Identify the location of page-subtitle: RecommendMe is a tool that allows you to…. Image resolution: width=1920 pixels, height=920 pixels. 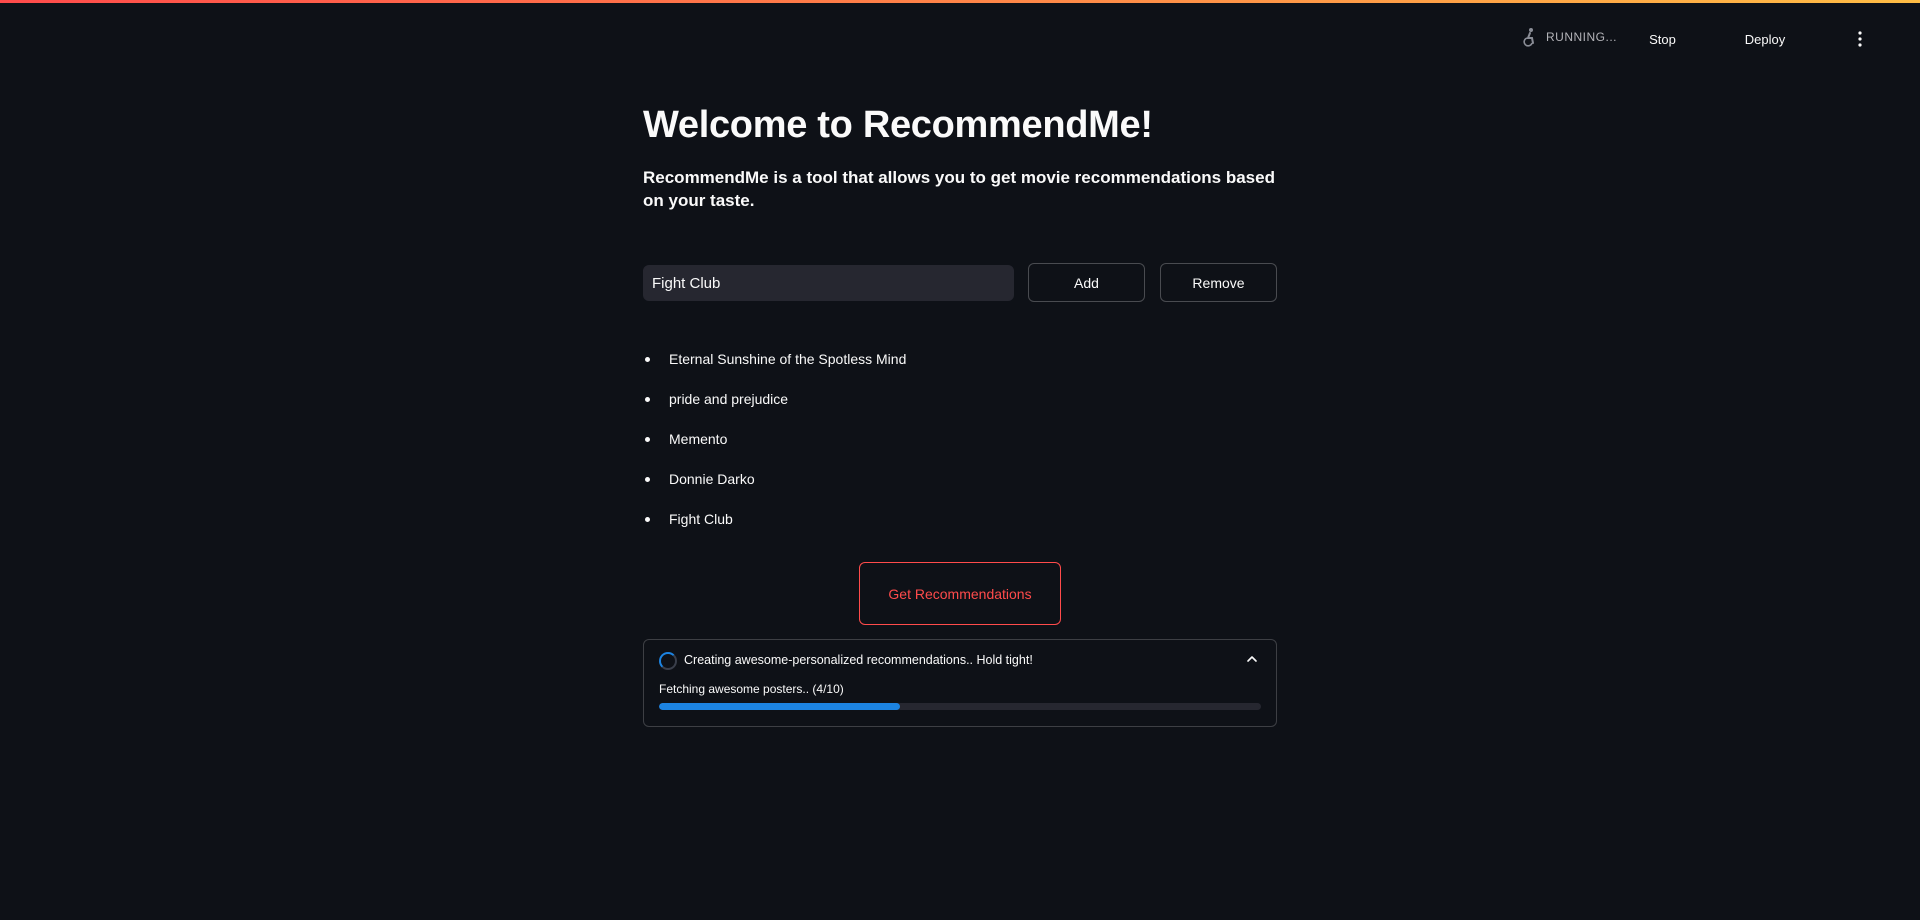
(959, 189).